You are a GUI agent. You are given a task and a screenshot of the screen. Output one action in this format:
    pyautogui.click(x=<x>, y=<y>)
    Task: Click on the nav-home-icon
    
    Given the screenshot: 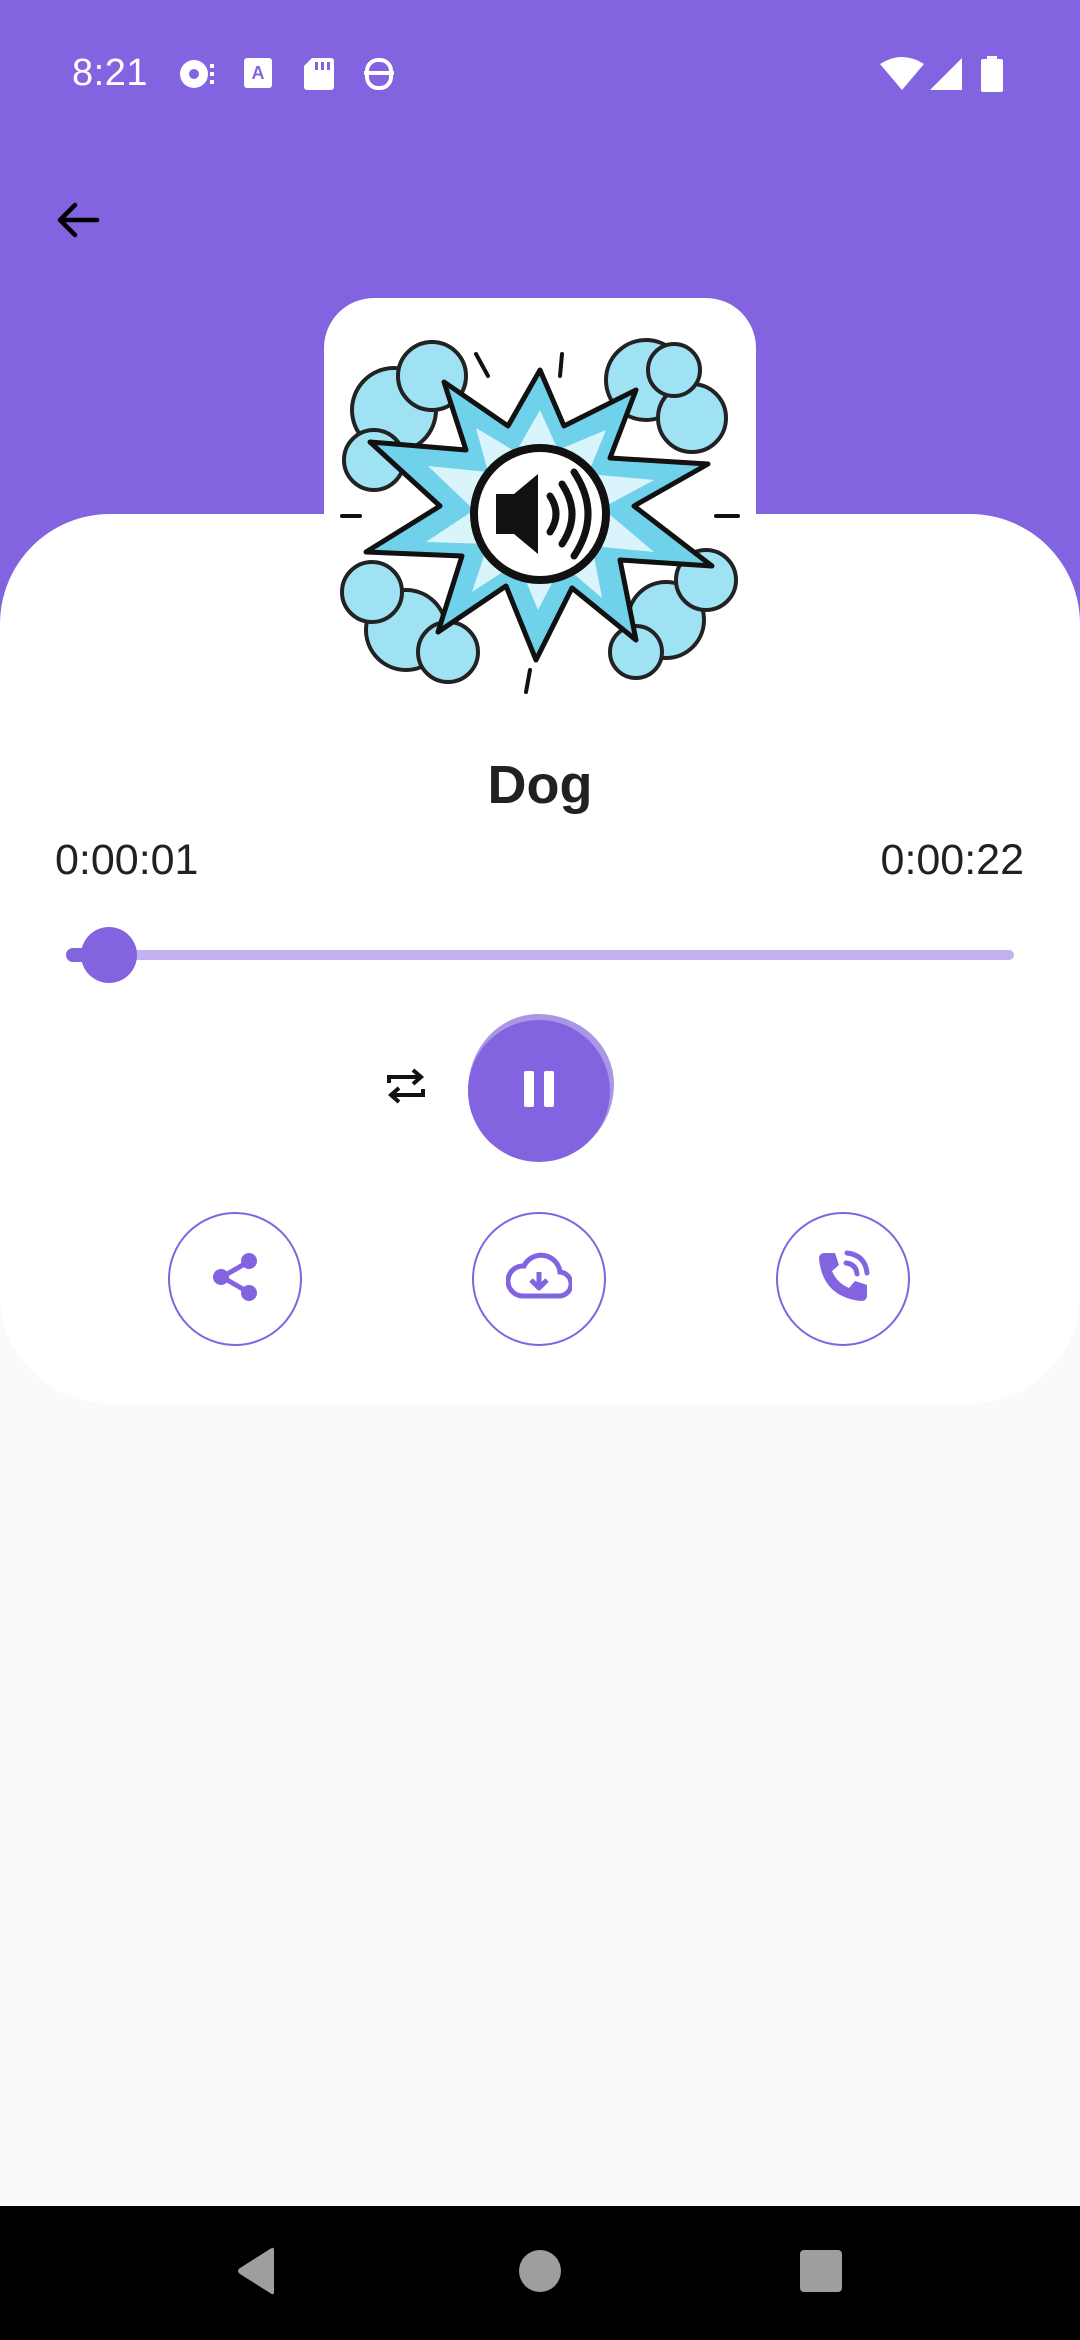 What is the action you would take?
    pyautogui.click(x=540, y=2273)
    